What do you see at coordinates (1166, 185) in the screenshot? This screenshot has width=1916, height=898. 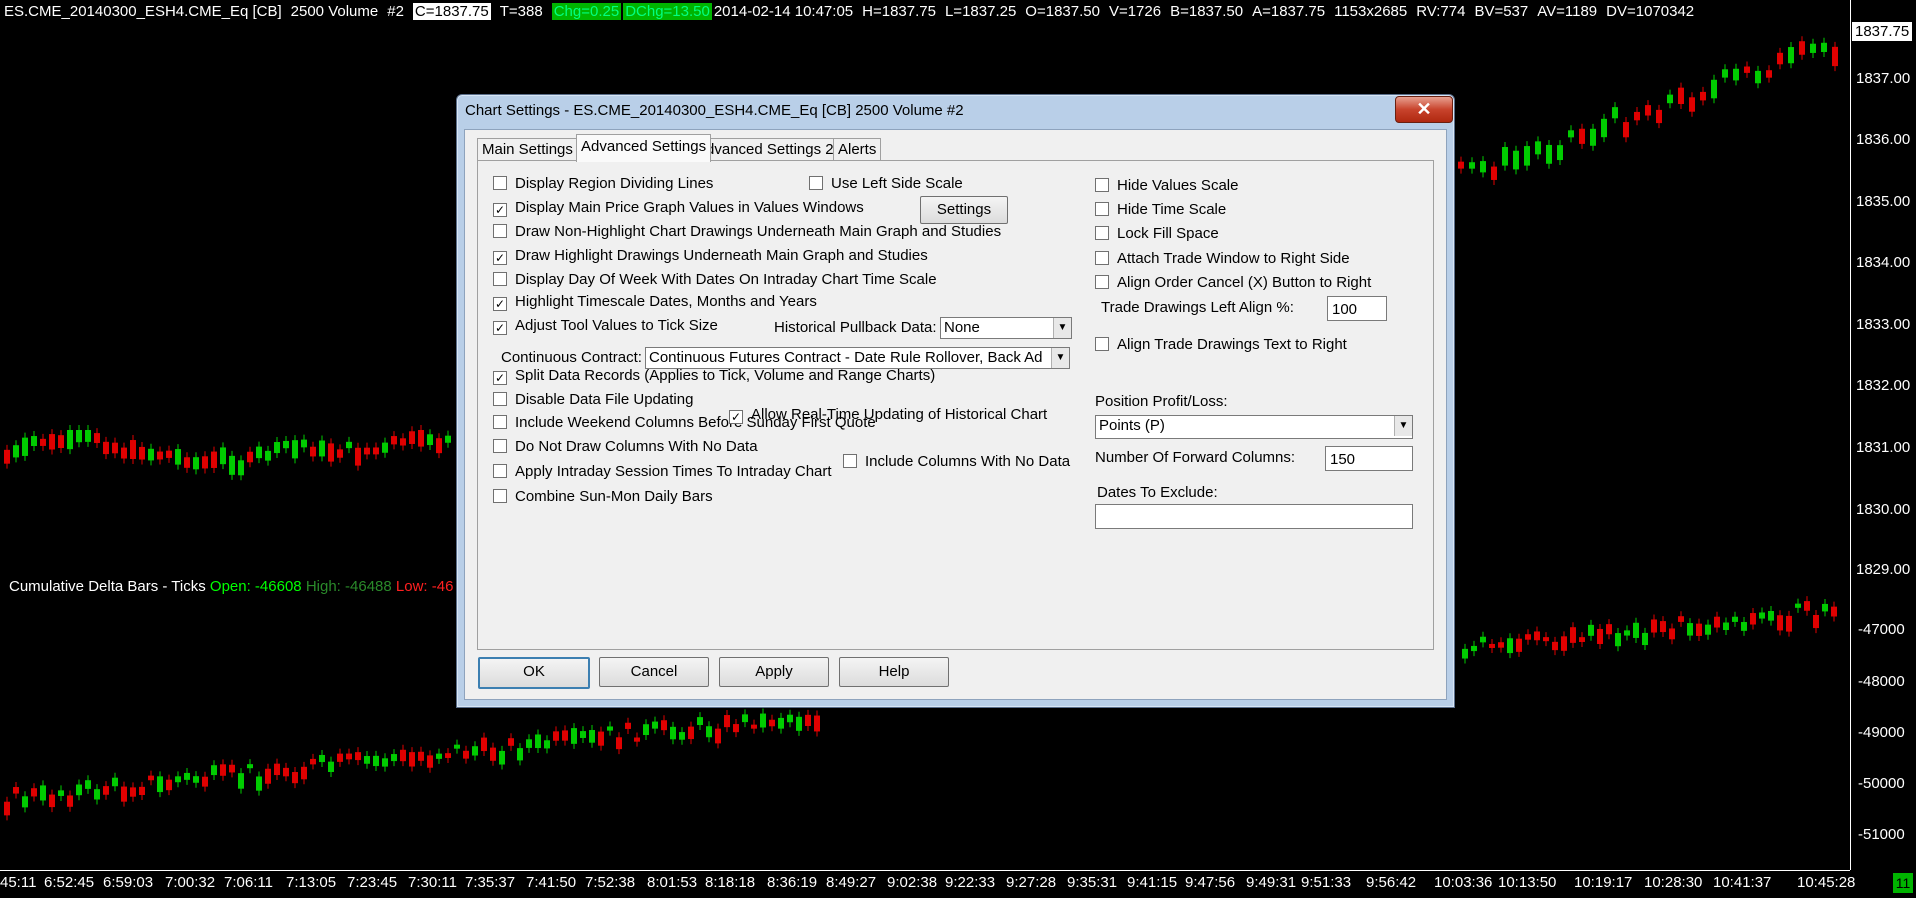 I see `right-option-row: Hide Values Scale` at bounding box center [1166, 185].